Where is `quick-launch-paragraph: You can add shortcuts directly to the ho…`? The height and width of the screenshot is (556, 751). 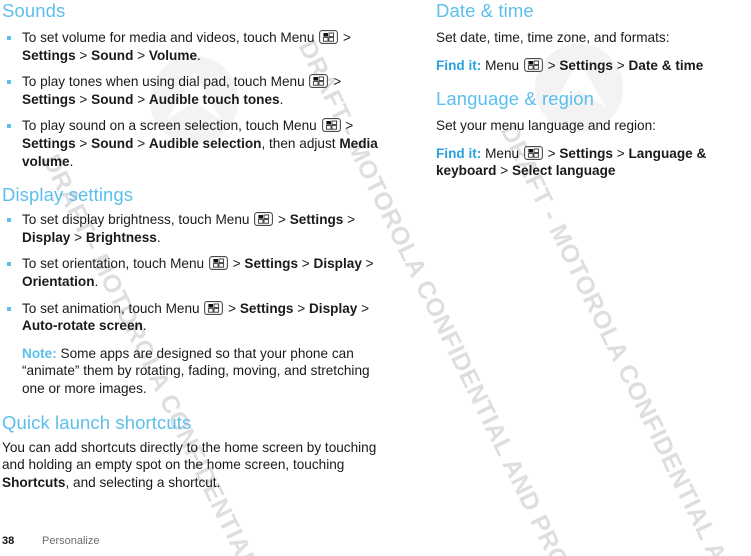 quick-launch-paragraph: You can add shortcuts directly to the ho… is located at coordinates (192, 465).